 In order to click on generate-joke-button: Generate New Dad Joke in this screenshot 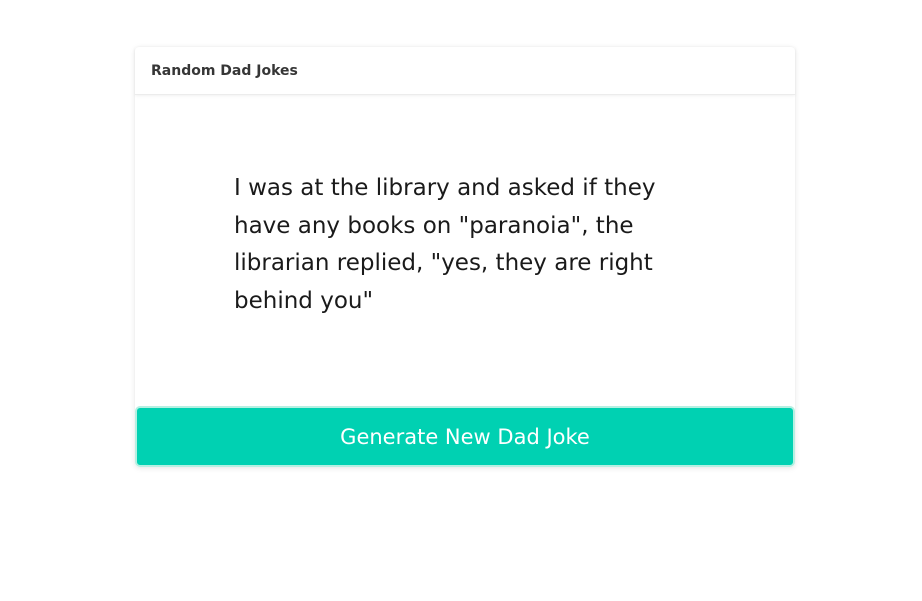, I will do `click(465, 436)`.